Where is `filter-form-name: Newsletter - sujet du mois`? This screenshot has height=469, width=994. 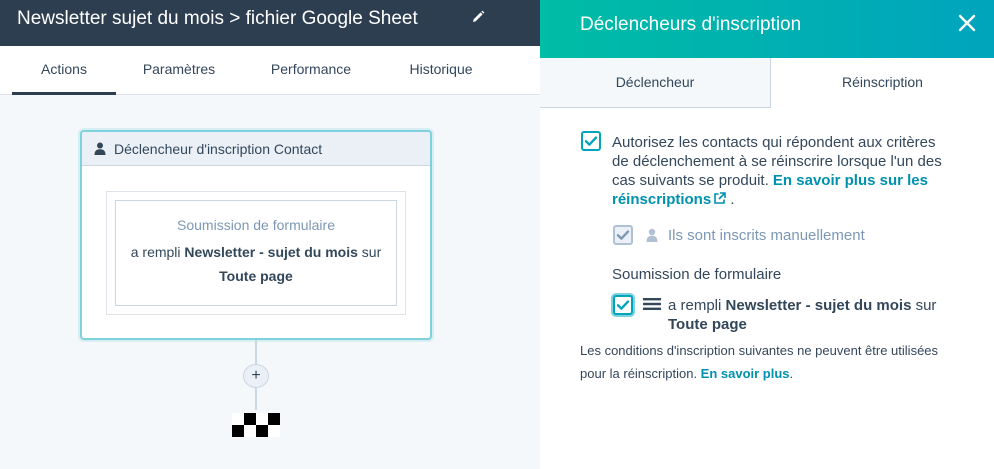
filter-form-name: Newsletter - sujet du mois is located at coordinates (271, 252).